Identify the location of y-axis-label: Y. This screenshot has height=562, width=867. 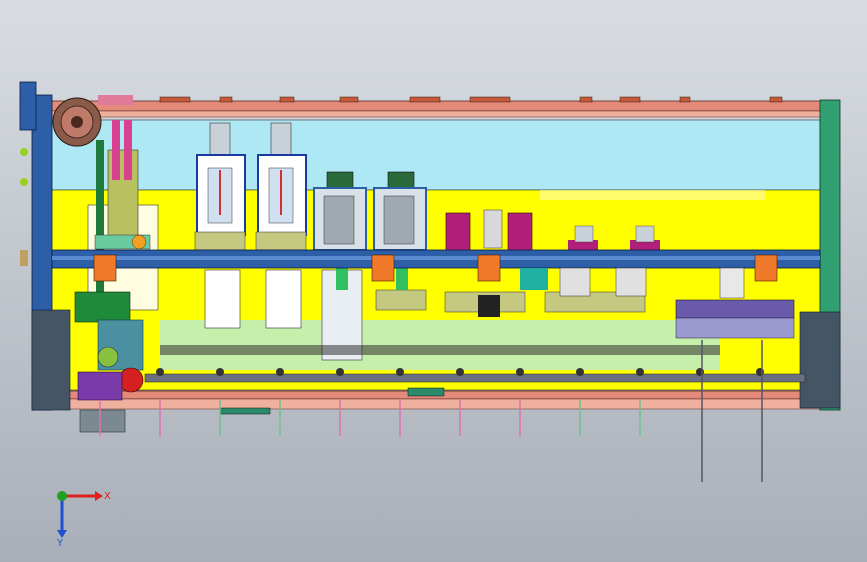
(60, 543).